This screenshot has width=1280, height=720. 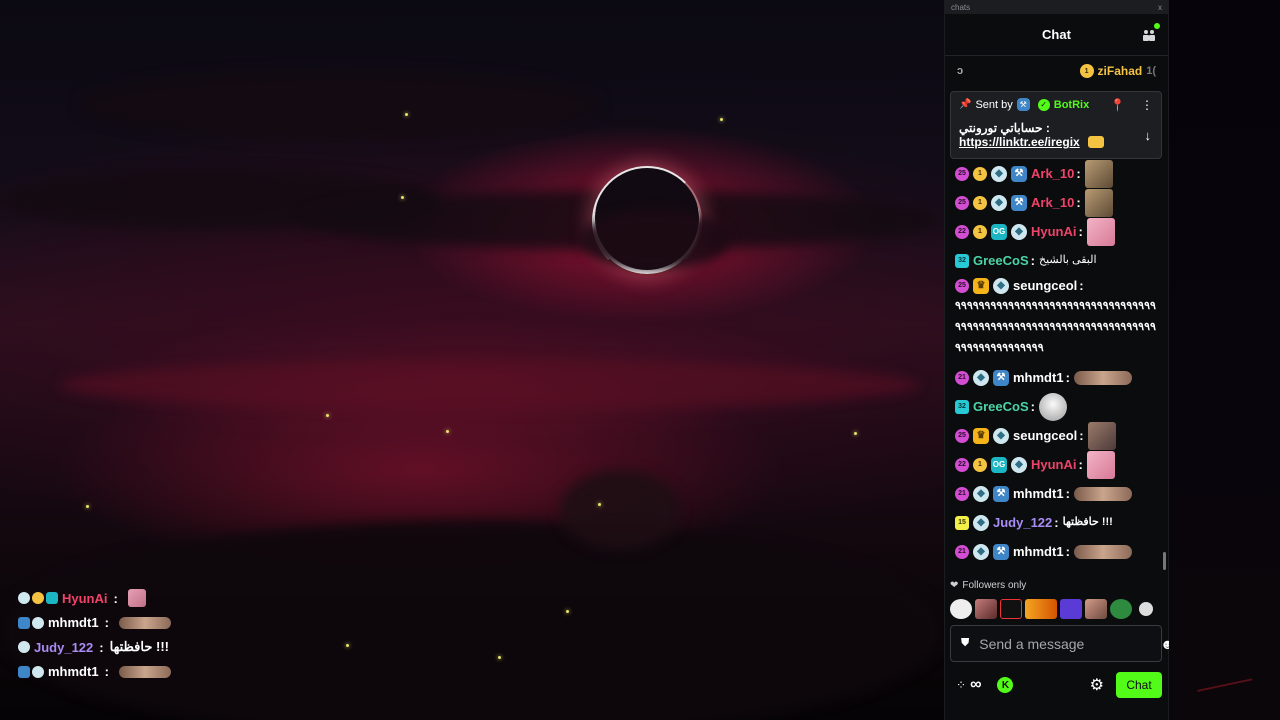 I want to click on top-gifter: 1 ziFahad 1(, so click(x=1117, y=71).